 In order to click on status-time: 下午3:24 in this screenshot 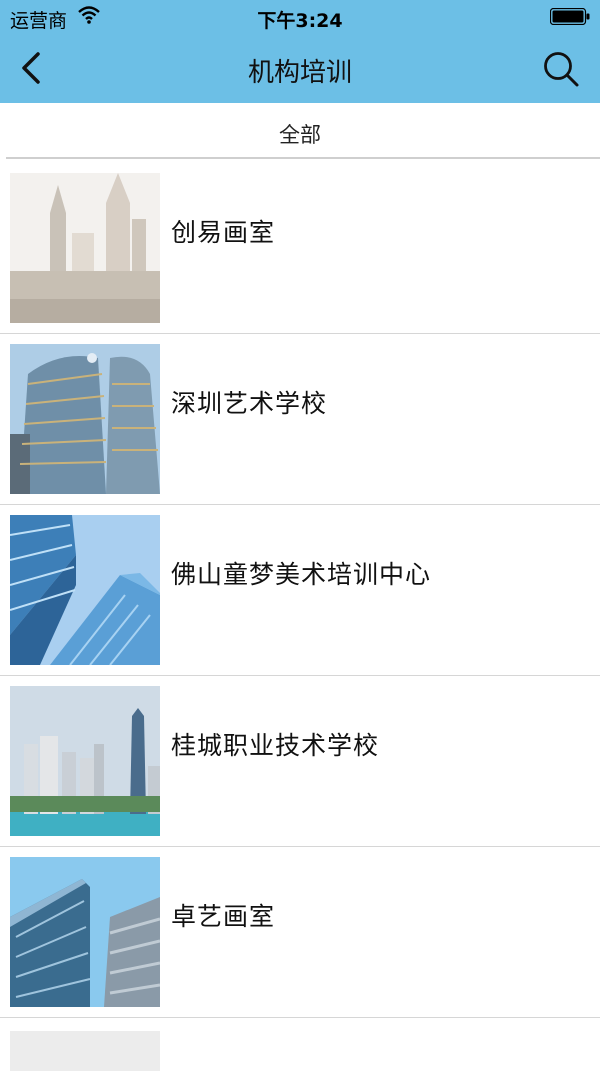, I will do `click(300, 21)`.